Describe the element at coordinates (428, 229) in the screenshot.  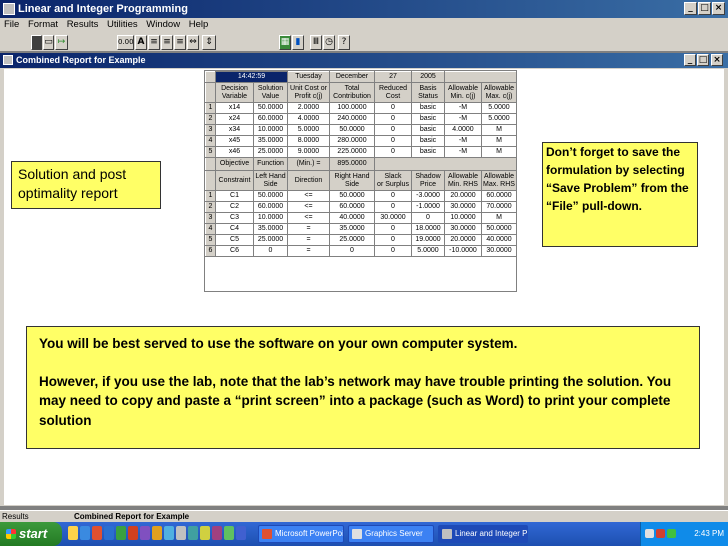
I see `constraint-cell: 18.0000` at that location.